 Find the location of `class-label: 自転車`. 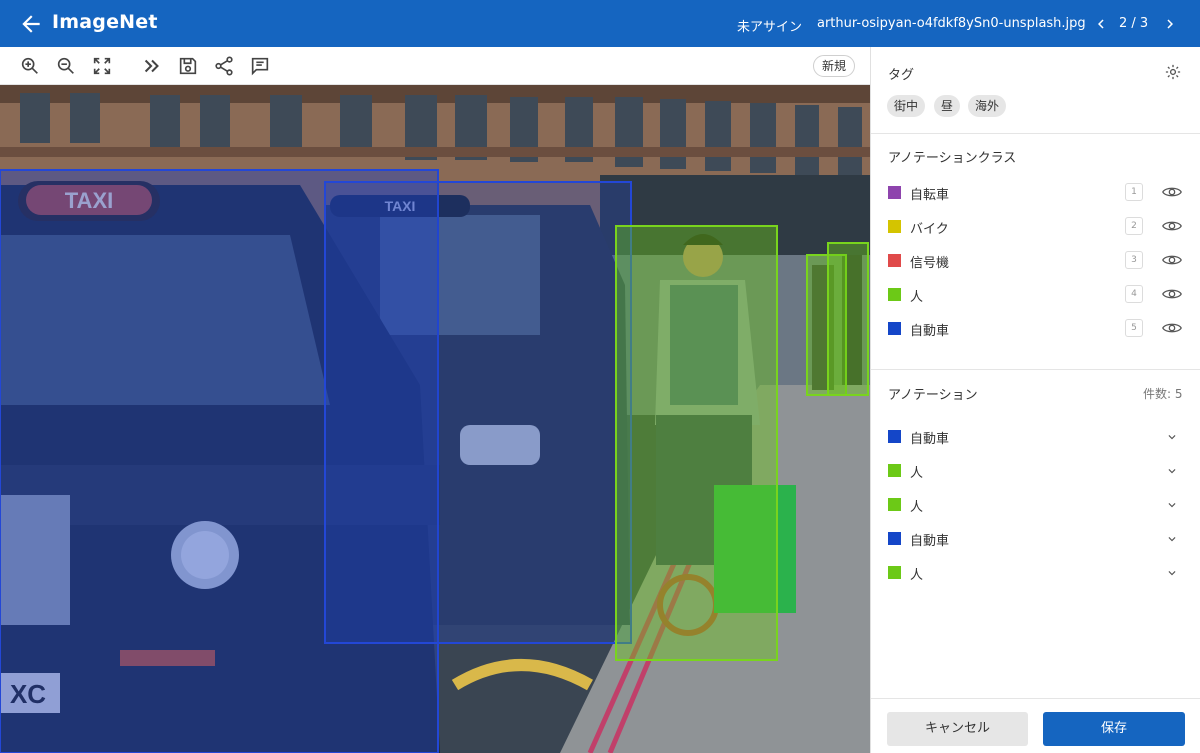

class-label: 自転車 is located at coordinates (930, 195).